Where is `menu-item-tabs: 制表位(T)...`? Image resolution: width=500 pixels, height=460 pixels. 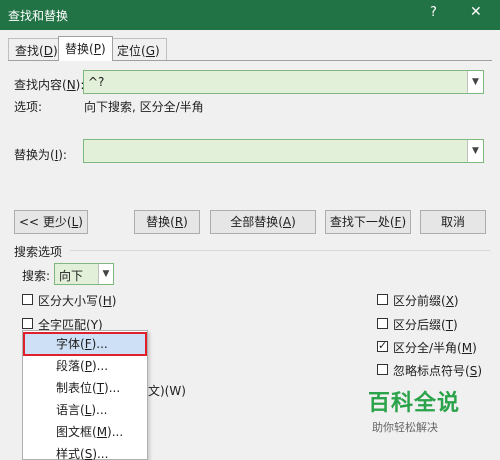
menu-item-tabs: 制表位(T)... is located at coordinates (85, 388).